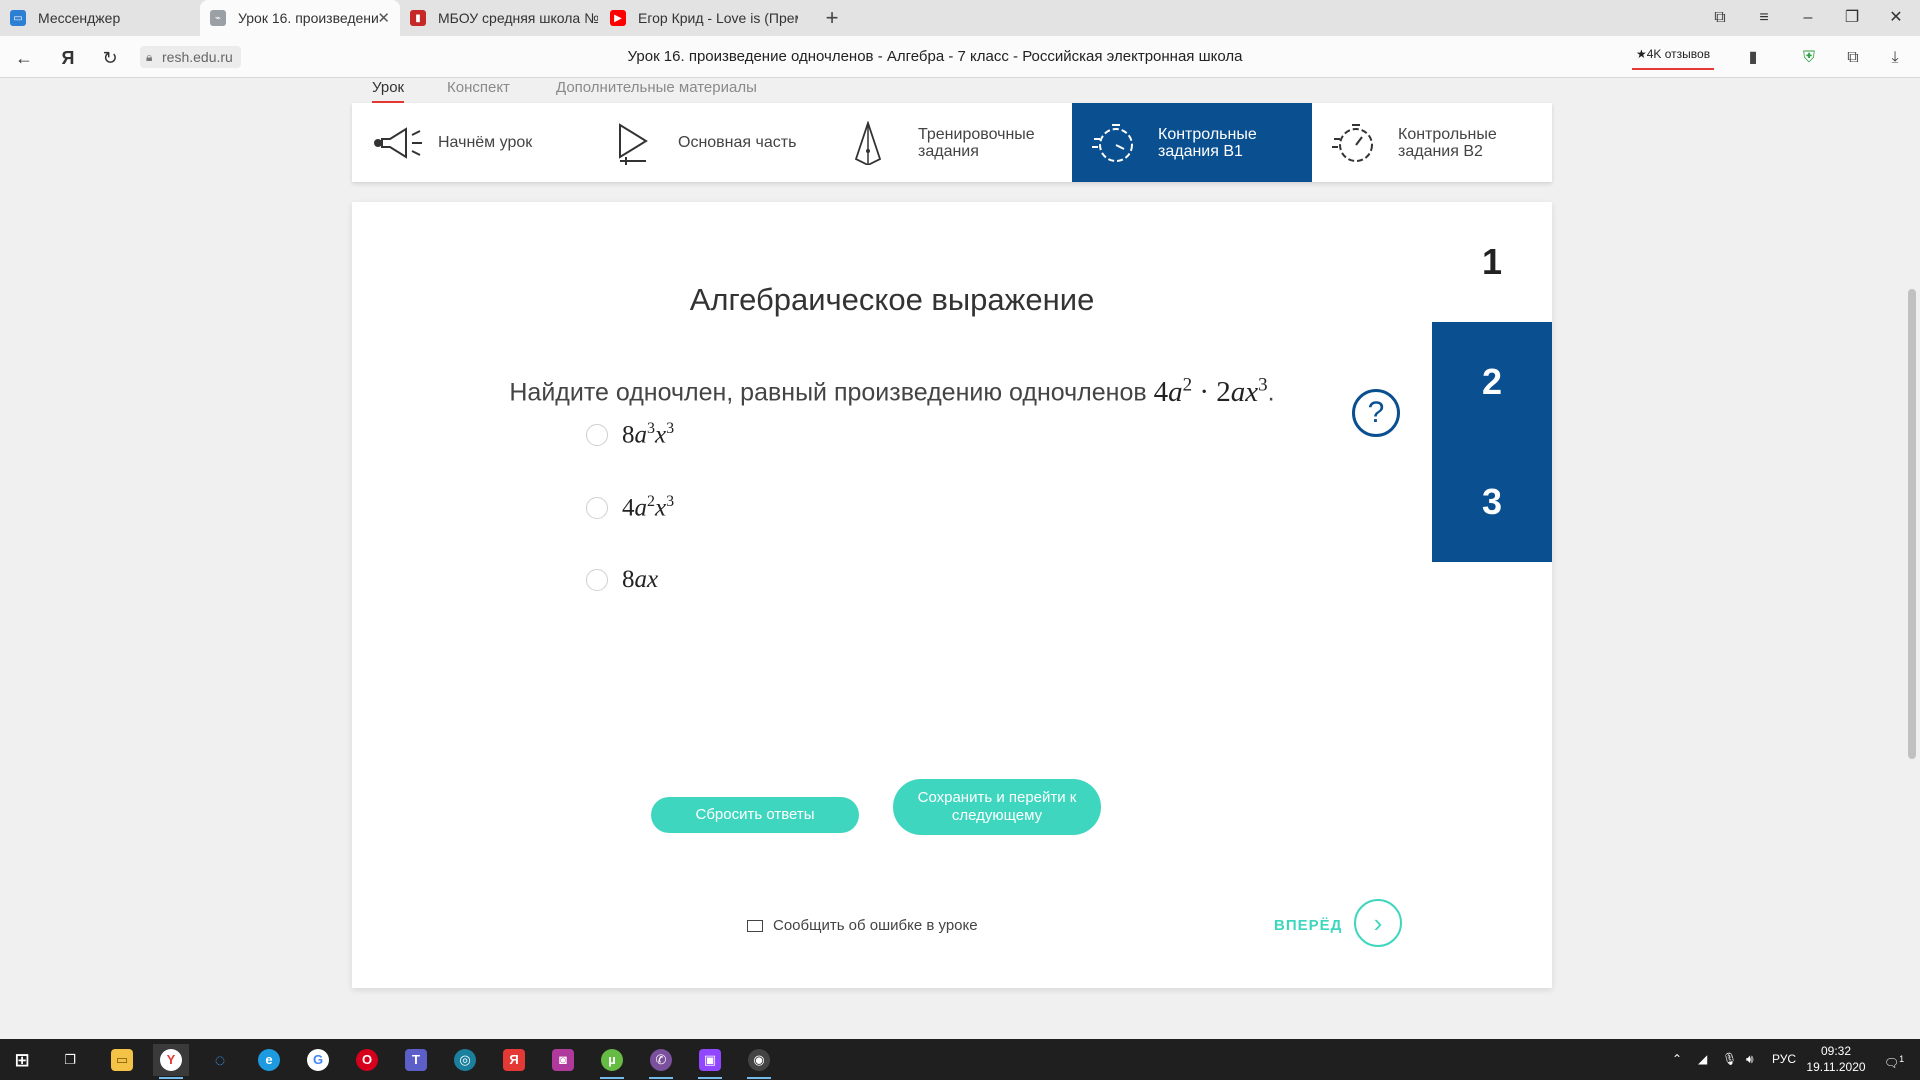 This screenshot has width=1920, height=1080. Describe the element at coordinates (862, 925) in the screenshot. I see `report-error-link: Сообщить об ошибке в уроке` at that location.